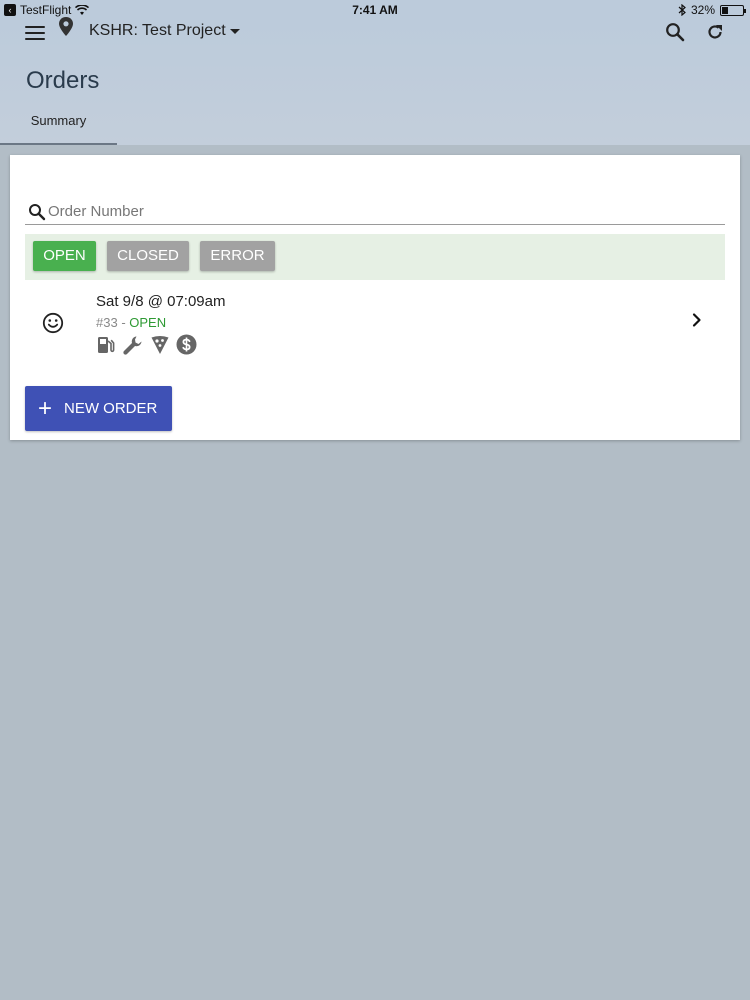 This screenshot has height=1000, width=750. What do you see at coordinates (111, 408) in the screenshot?
I see `new-order-label: NEW ORDER` at bounding box center [111, 408].